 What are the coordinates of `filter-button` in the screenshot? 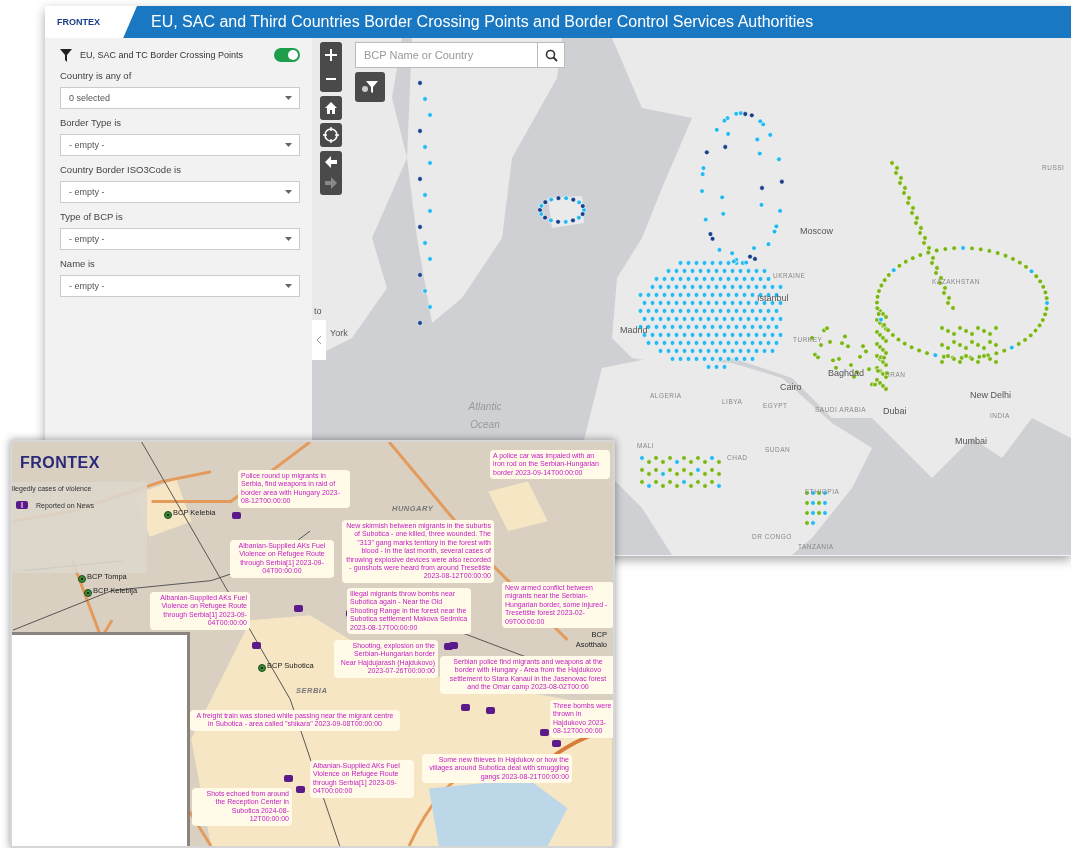 It's located at (370, 87).